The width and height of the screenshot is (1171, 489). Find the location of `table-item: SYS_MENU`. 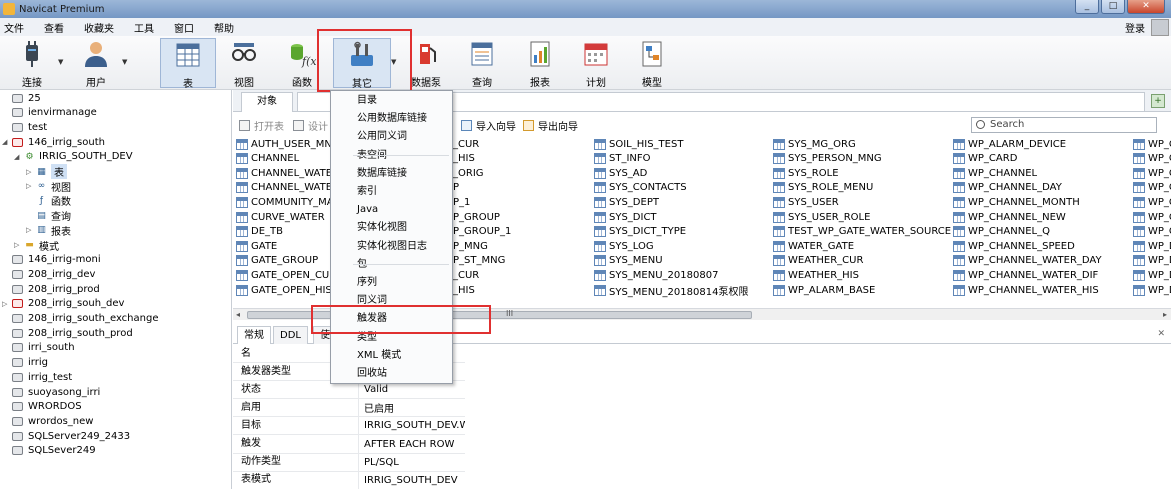

table-item: SYS_MENU is located at coordinates (628, 261).